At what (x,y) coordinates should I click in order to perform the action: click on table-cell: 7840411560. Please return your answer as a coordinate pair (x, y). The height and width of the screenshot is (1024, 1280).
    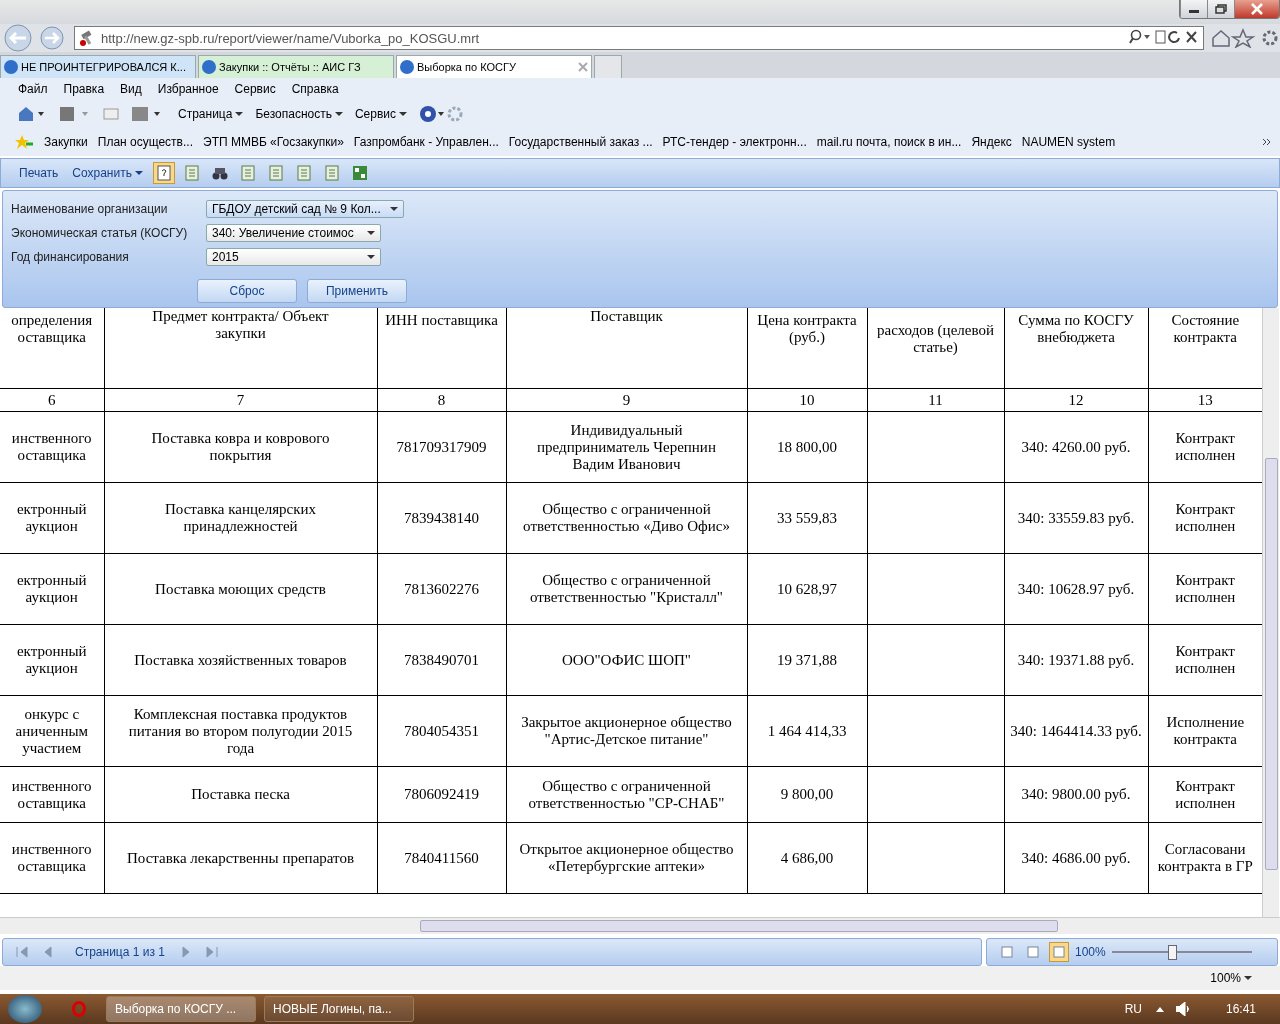
    Looking at the image, I should click on (441, 857).